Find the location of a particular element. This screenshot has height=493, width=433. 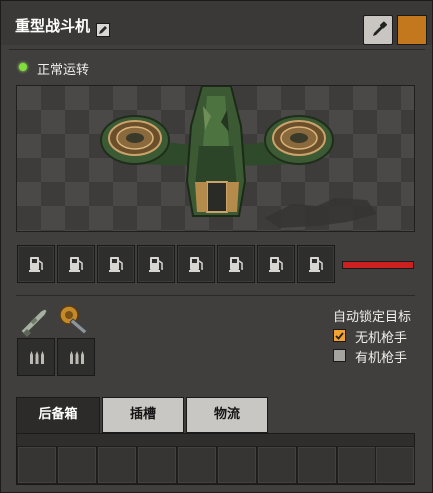

color-picker-button is located at coordinates (378, 30).